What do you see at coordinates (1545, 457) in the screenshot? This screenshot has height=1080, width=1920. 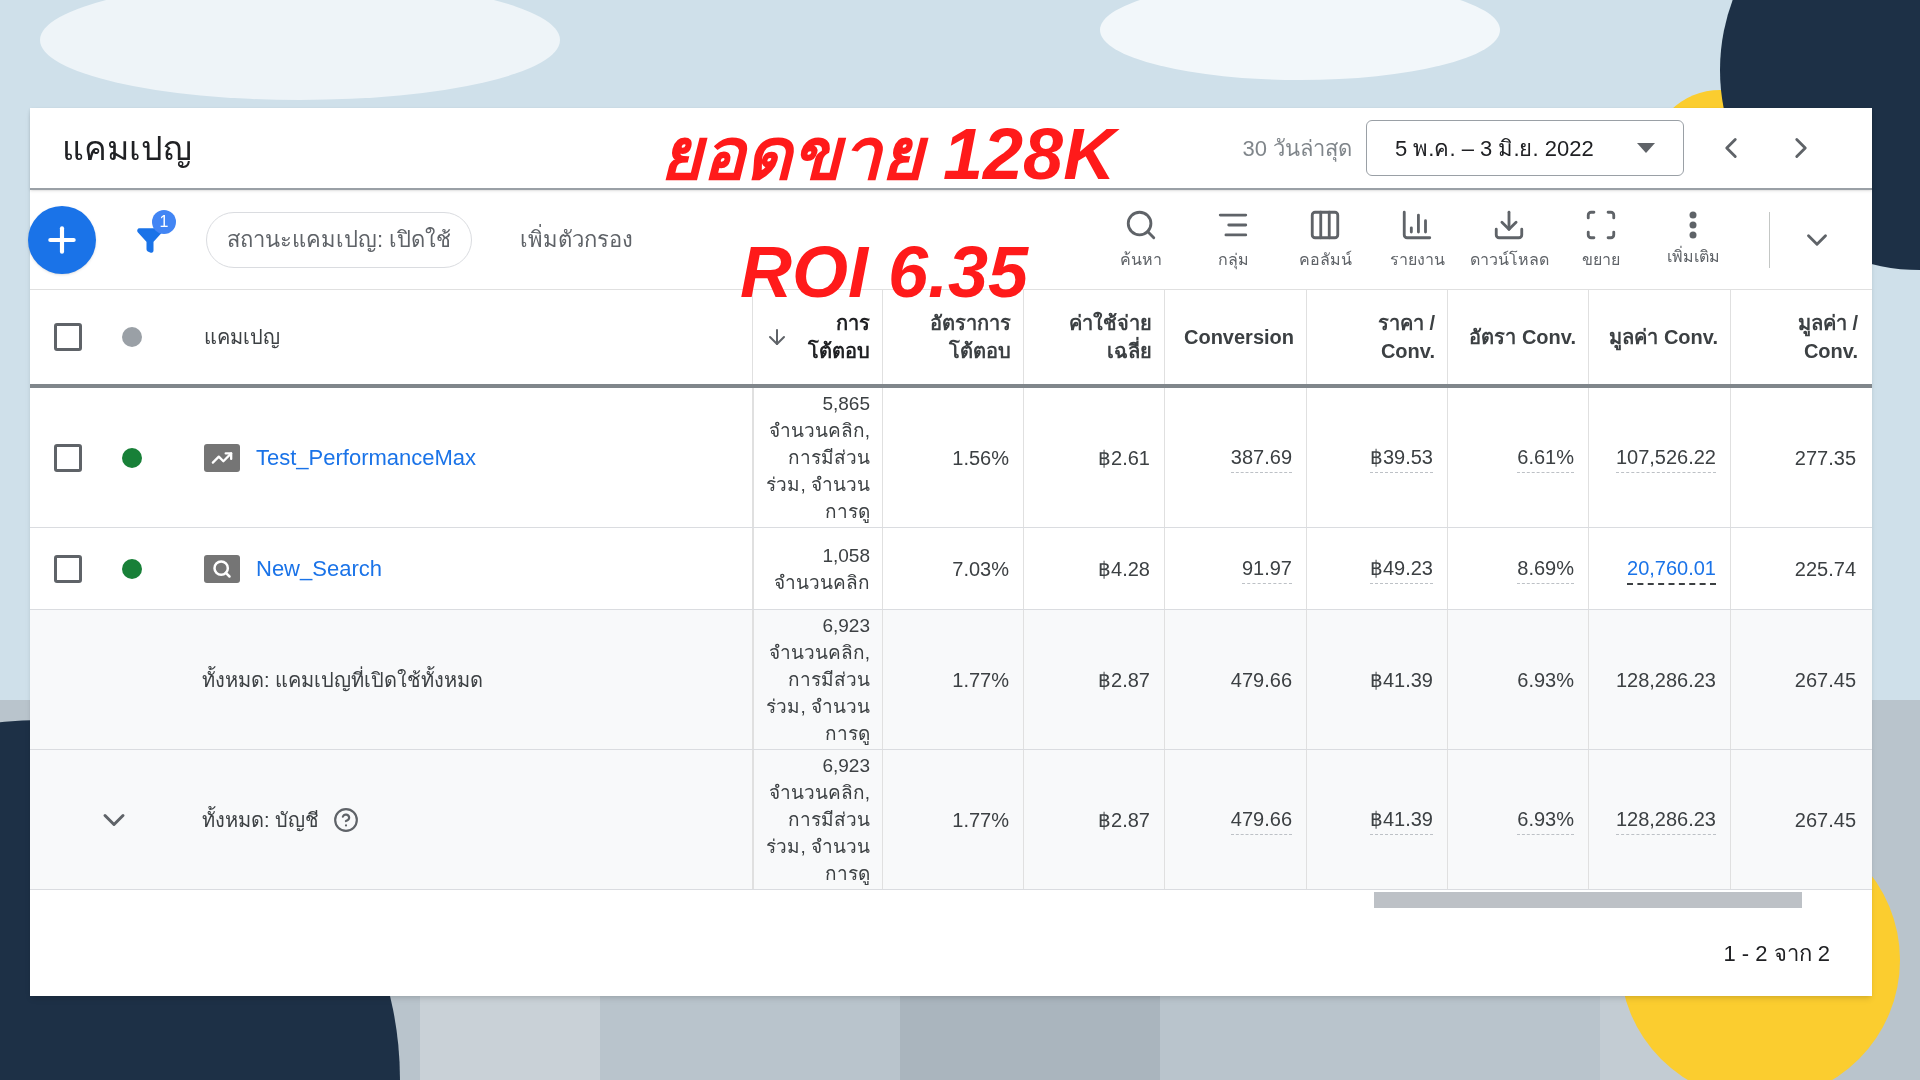 I see `table-cell: 6.61%` at bounding box center [1545, 457].